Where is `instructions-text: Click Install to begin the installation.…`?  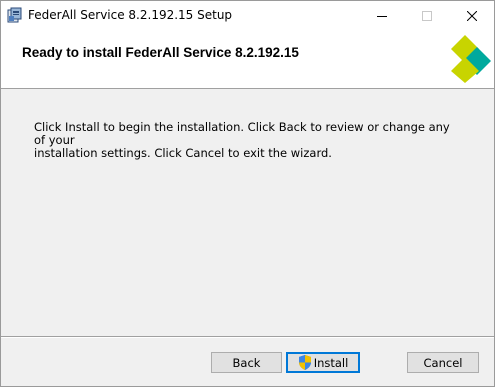
instructions-text: Click Install to begin the installation.… is located at coordinates (249, 140).